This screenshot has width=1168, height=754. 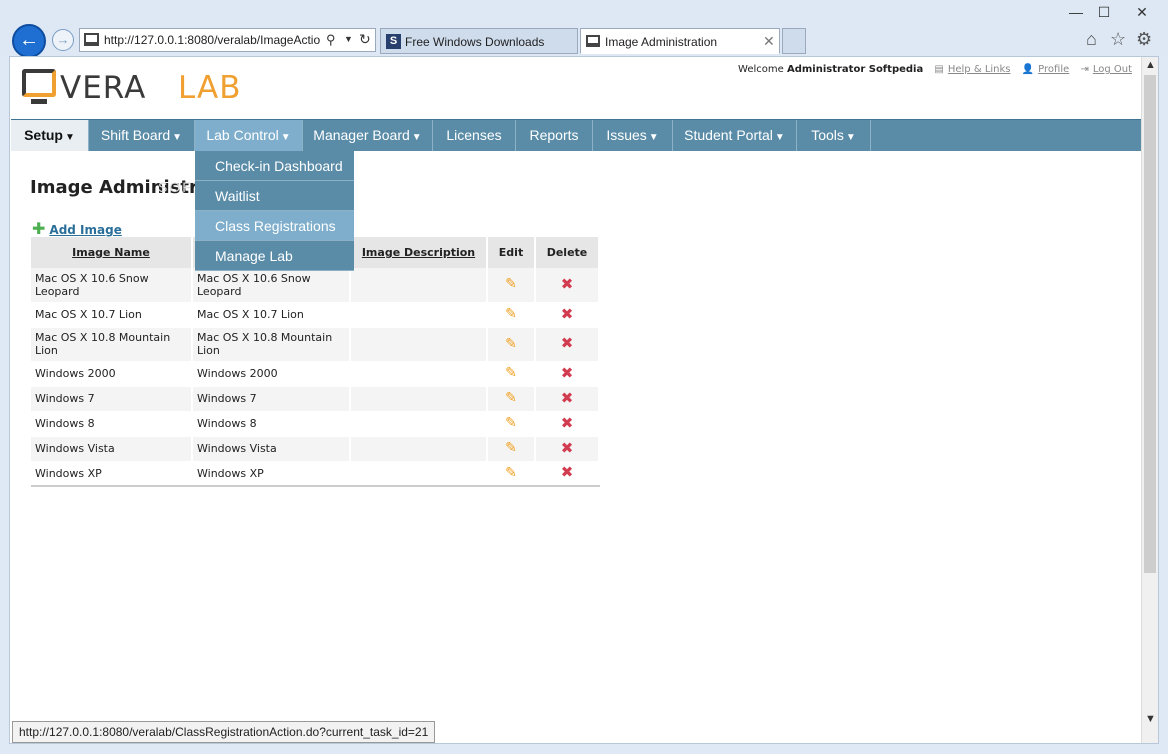 I want to click on address-text: http://127.0.0.1:8080/veralab/ImageActio, so click(x=212, y=40).